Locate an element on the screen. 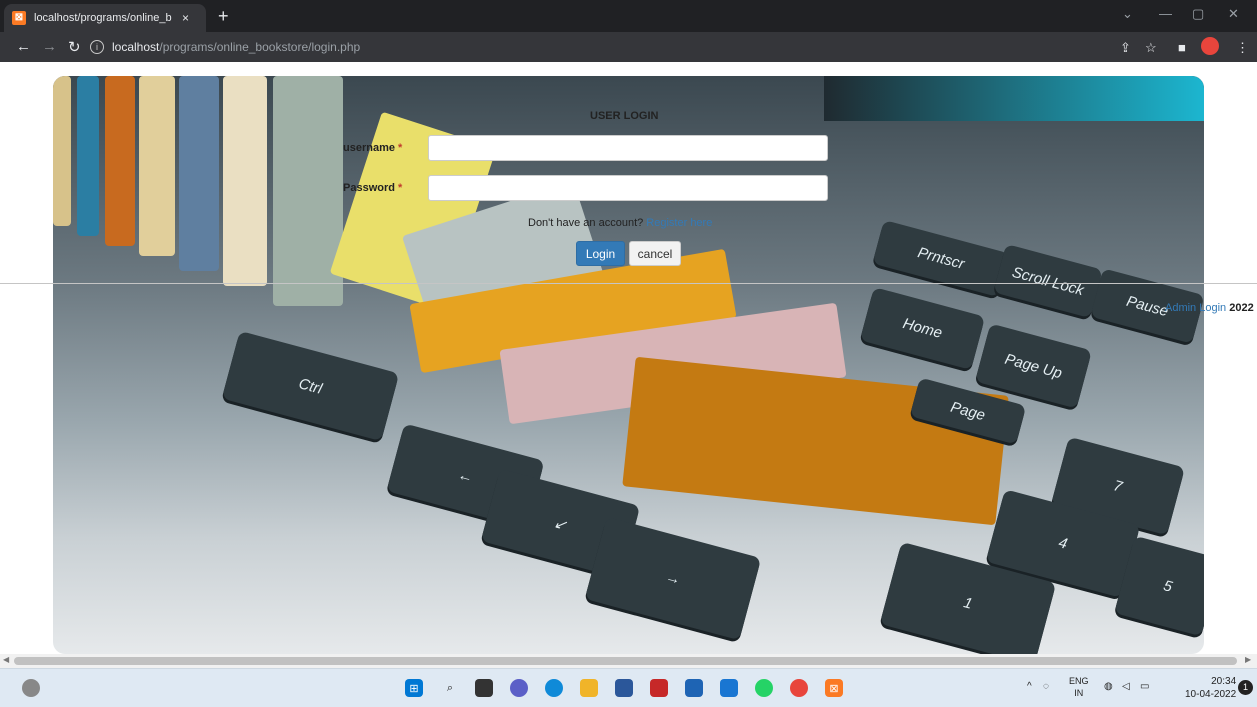  reload-icon: ↻ is located at coordinates (74, 47).